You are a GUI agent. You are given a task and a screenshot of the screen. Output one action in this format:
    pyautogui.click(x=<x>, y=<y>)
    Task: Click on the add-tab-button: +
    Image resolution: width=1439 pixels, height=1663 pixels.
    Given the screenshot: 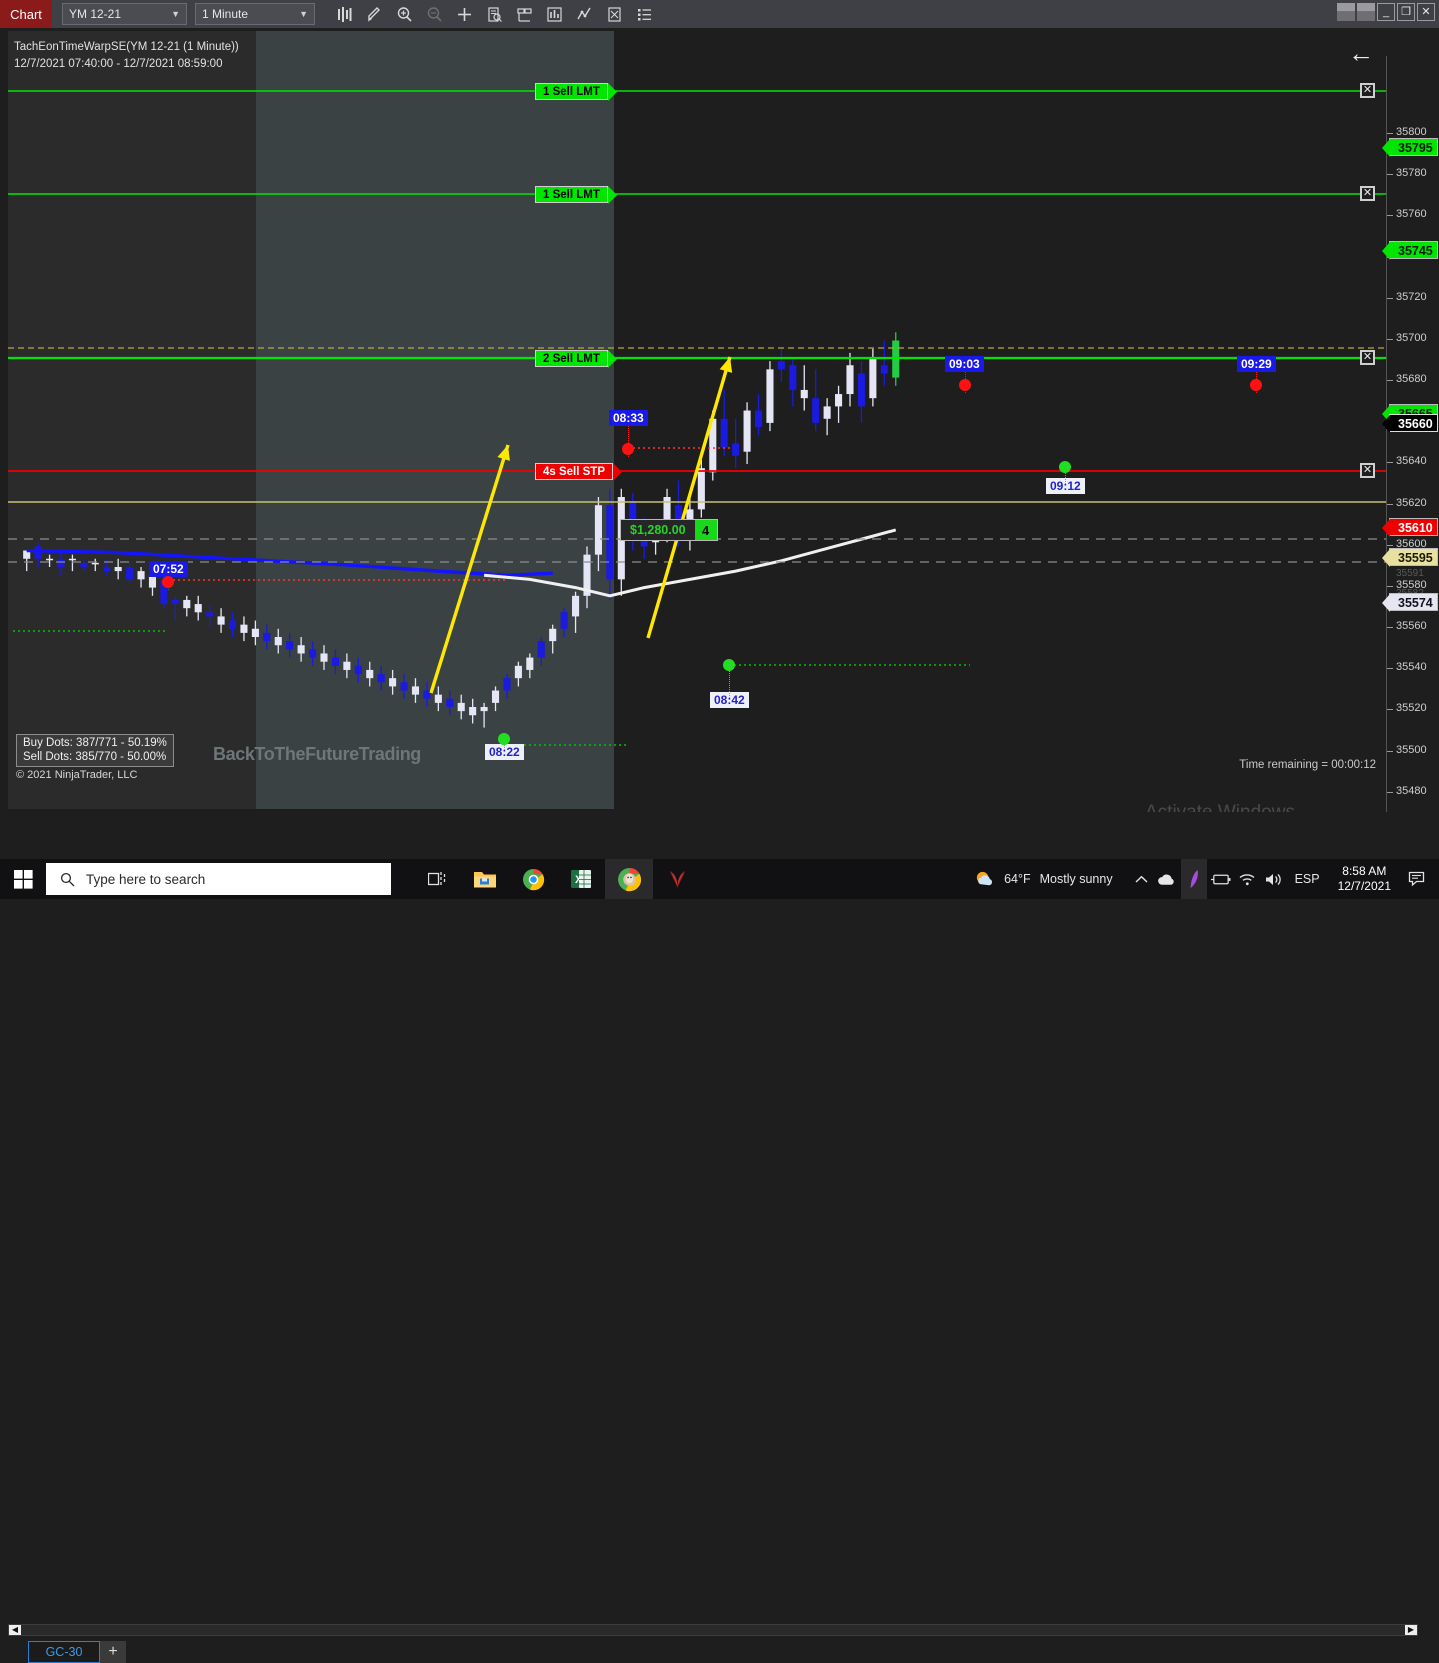 What is the action you would take?
    pyautogui.click(x=113, y=1652)
    